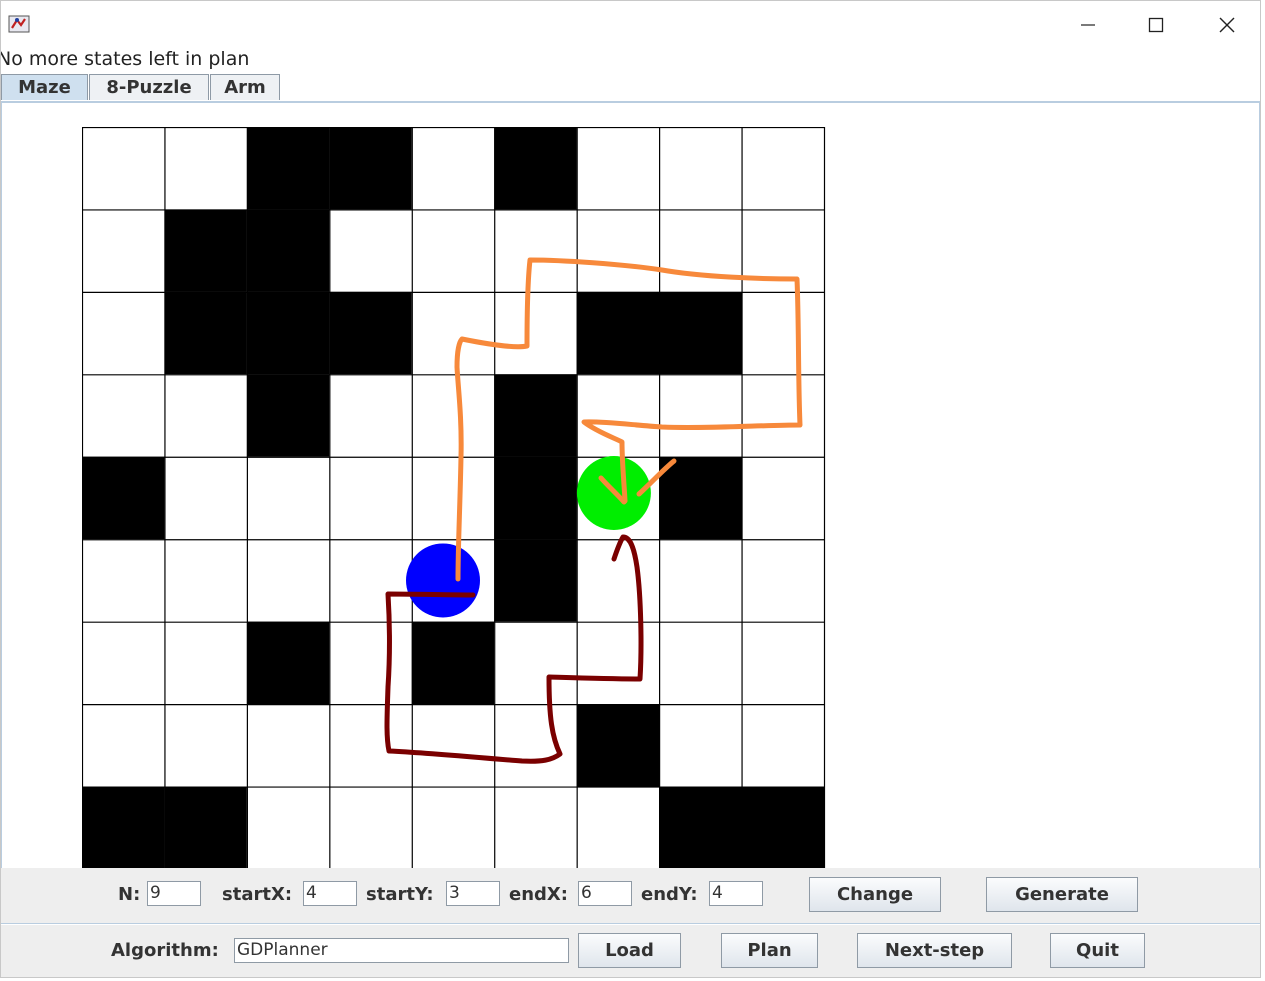  What do you see at coordinates (129, 894) in the screenshot?
I see `n-label: N:` at bounding box center [129, 894].